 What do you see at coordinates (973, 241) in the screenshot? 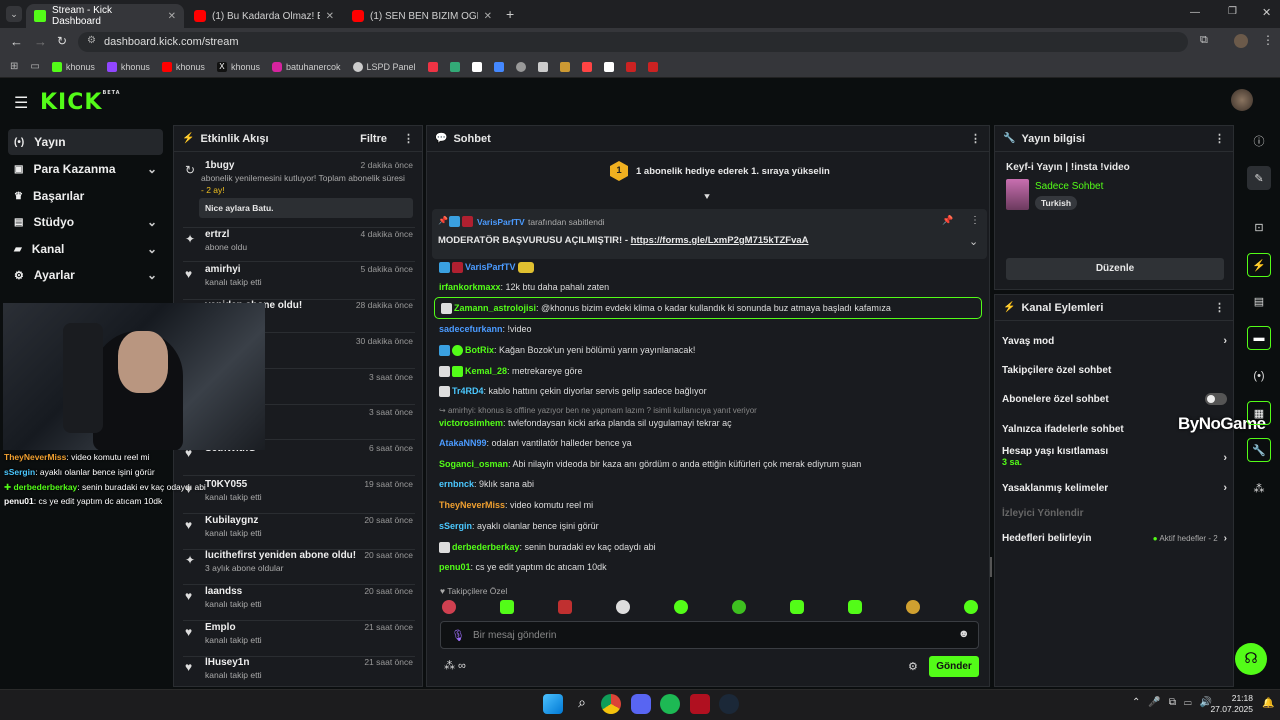
I see `expand-chevron-icon: ⌄` at bounding box center [973, 241].